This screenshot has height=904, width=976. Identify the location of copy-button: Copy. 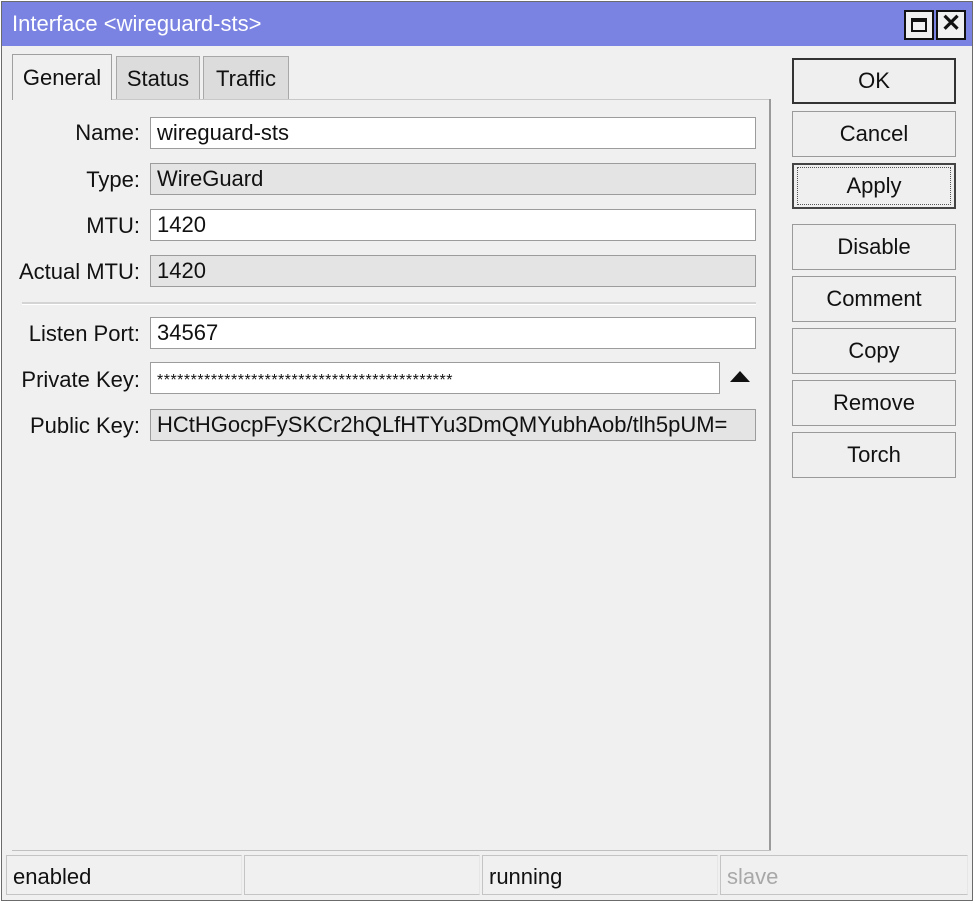
(874, 351).